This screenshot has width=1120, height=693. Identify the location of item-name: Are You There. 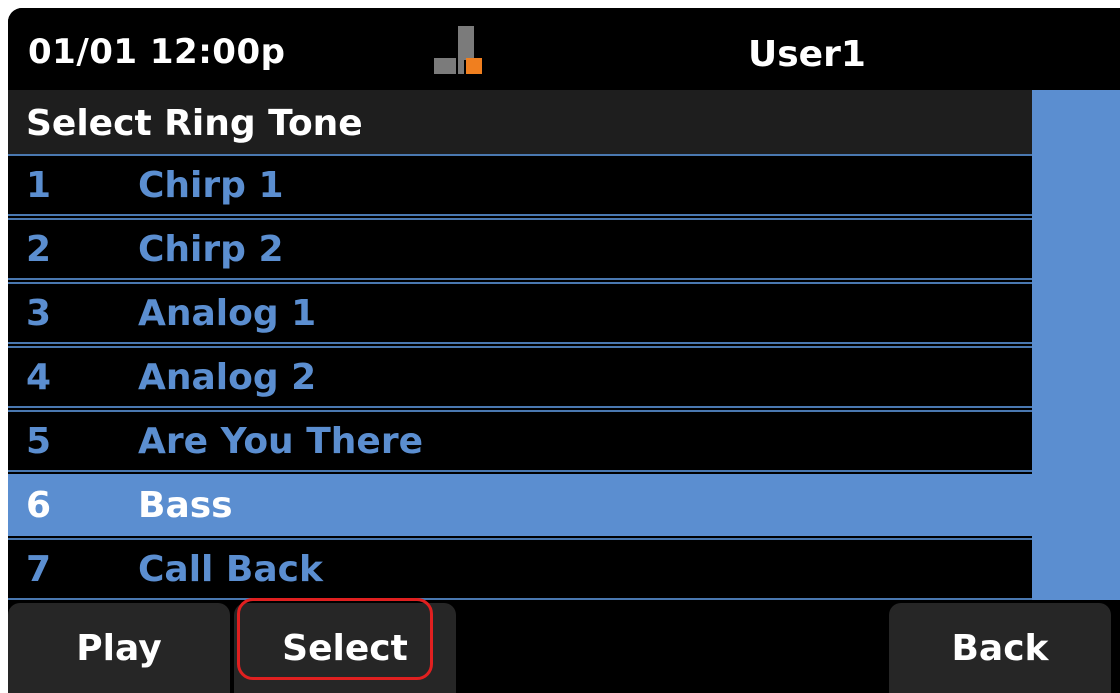
(280, 441).